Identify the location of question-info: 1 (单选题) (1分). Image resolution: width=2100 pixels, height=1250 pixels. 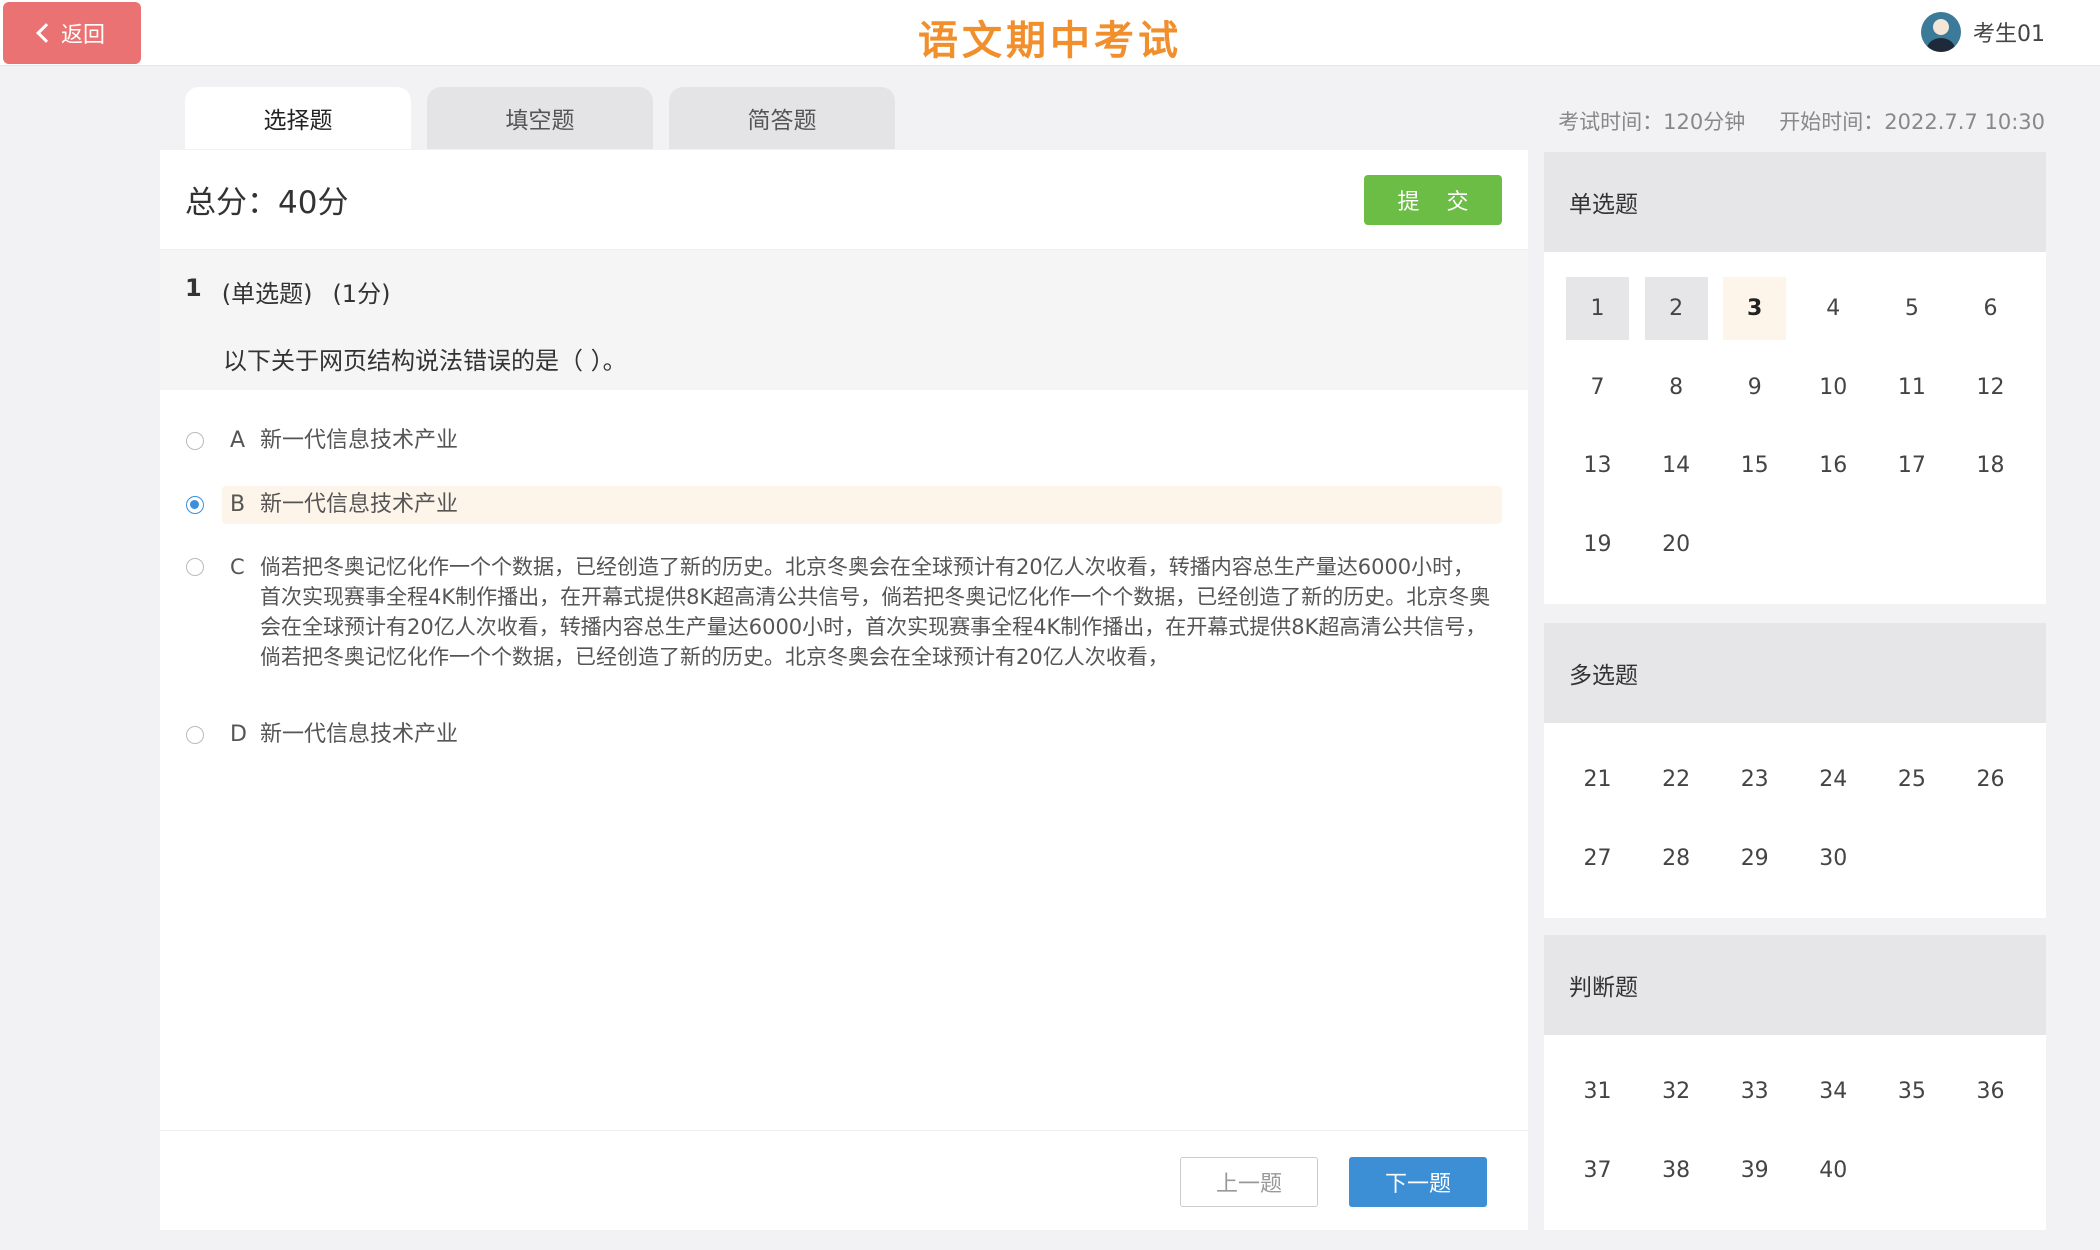
(844, 291).